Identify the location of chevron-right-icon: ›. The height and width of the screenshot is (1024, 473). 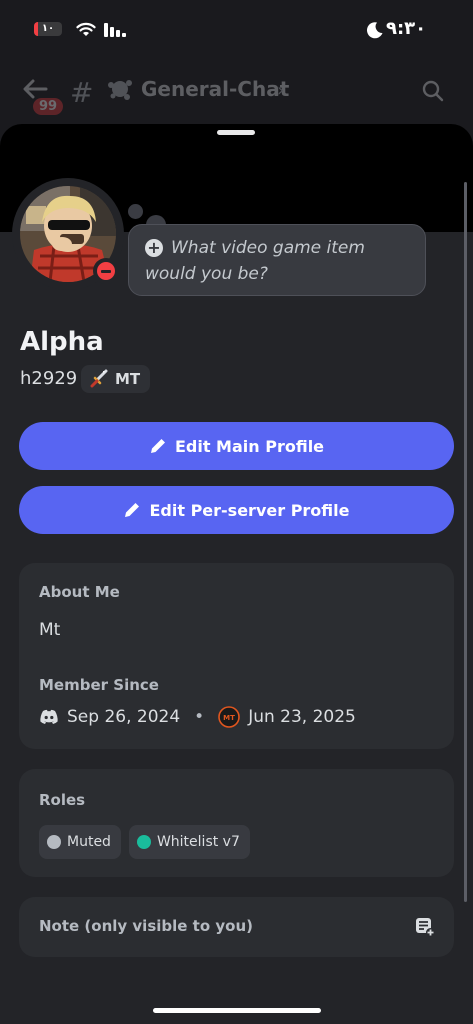
(280, 90).